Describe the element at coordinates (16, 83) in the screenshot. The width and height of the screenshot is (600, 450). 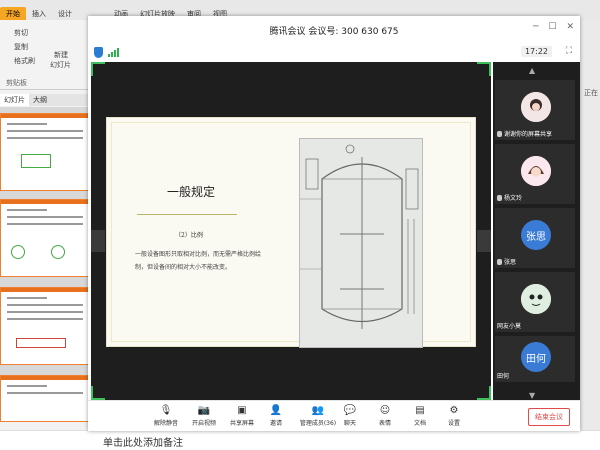
I see `clipboard-group-label: 剪贴板` at that location.